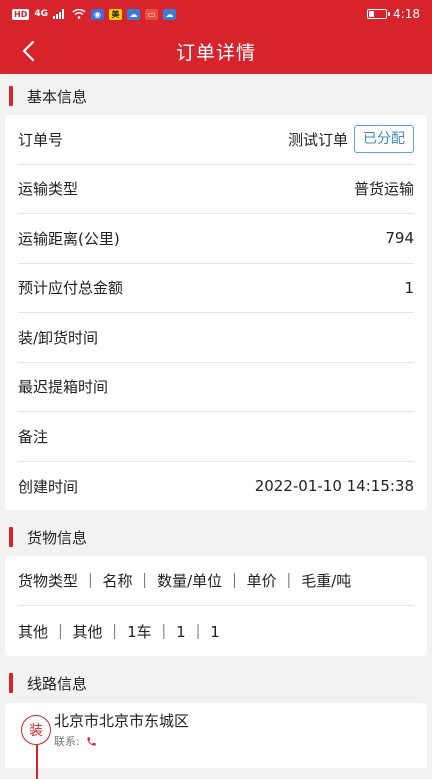  What do you see at coordinates (58, 337) in the screenshot?
I see `info-label: 装/卸货时间` at bounding box center [58, 337].